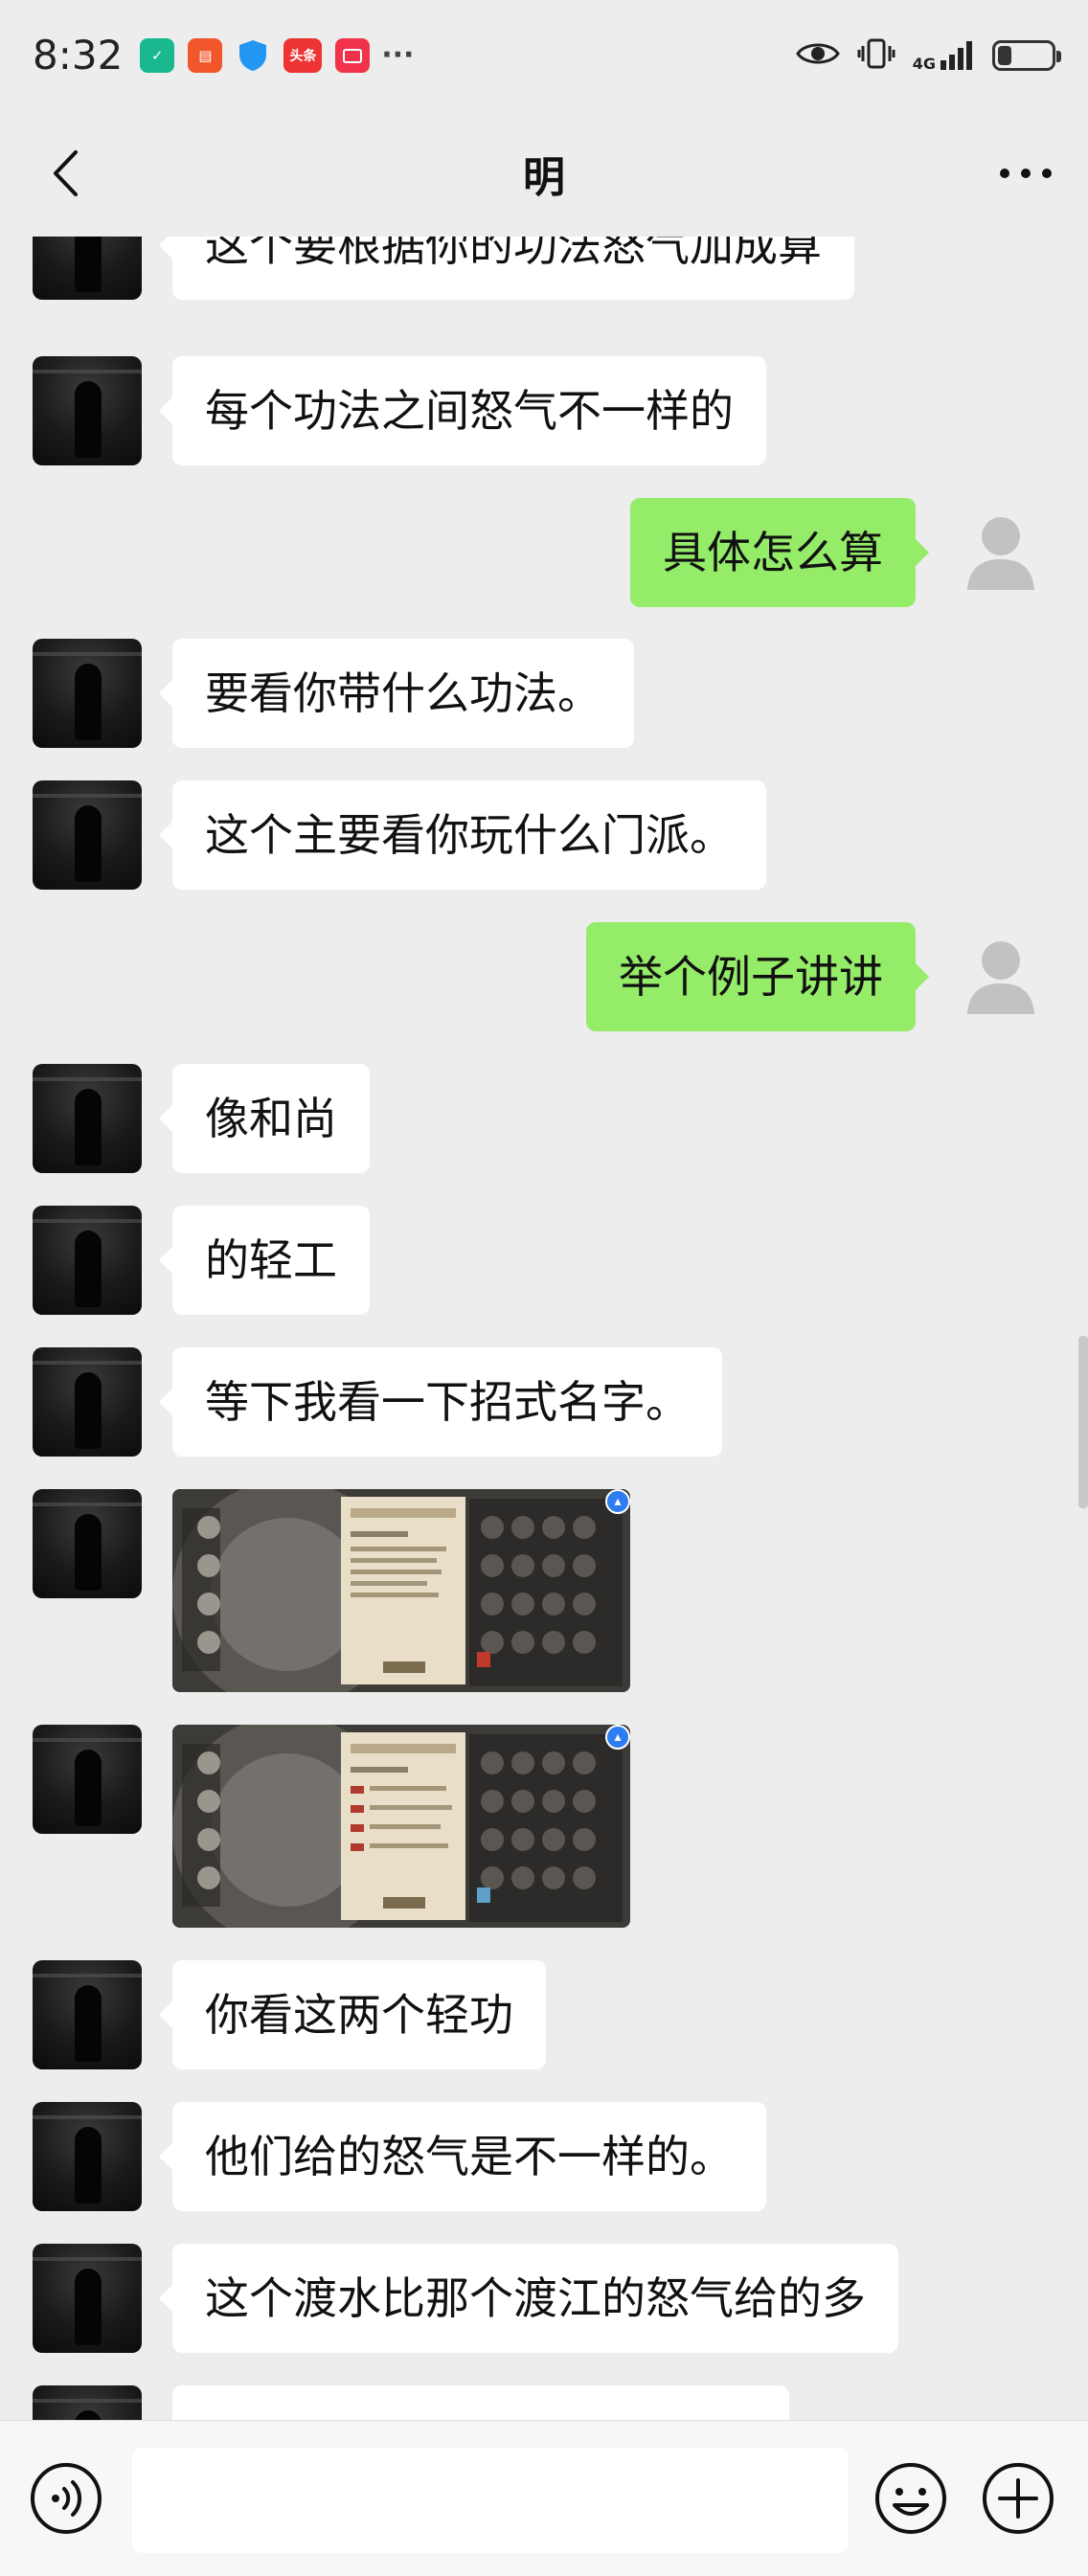 The height and width of the screenshot is (2576, 1088). I want to click on message-bubble: 的轻工, so click(264, 1260).